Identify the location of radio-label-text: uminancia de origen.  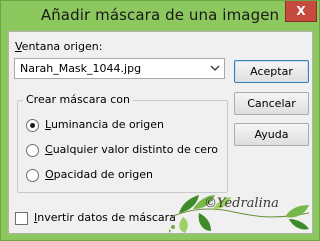
(107, 124).